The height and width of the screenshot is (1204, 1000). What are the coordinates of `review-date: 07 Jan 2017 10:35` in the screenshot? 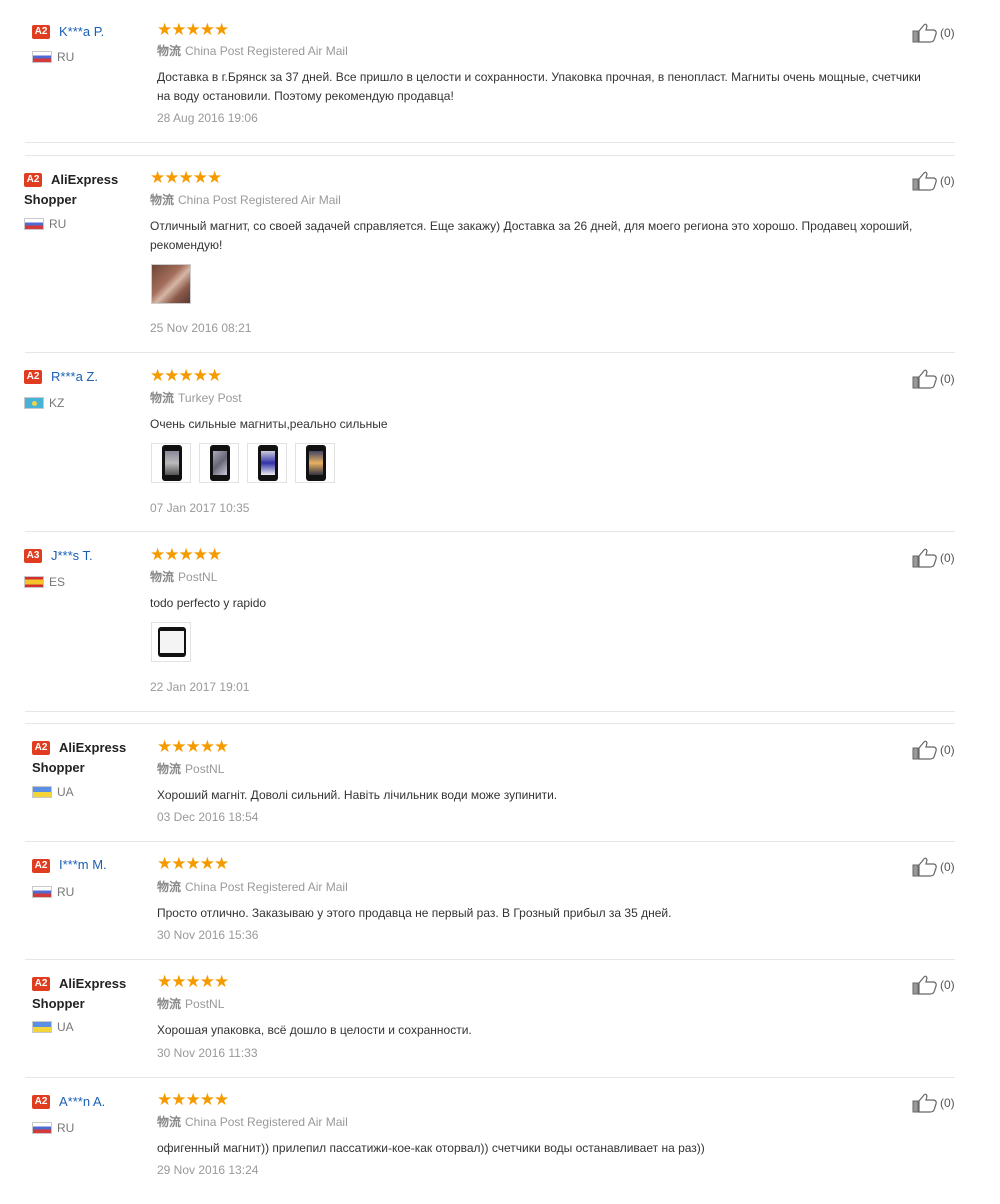 It's located at (200, 508).